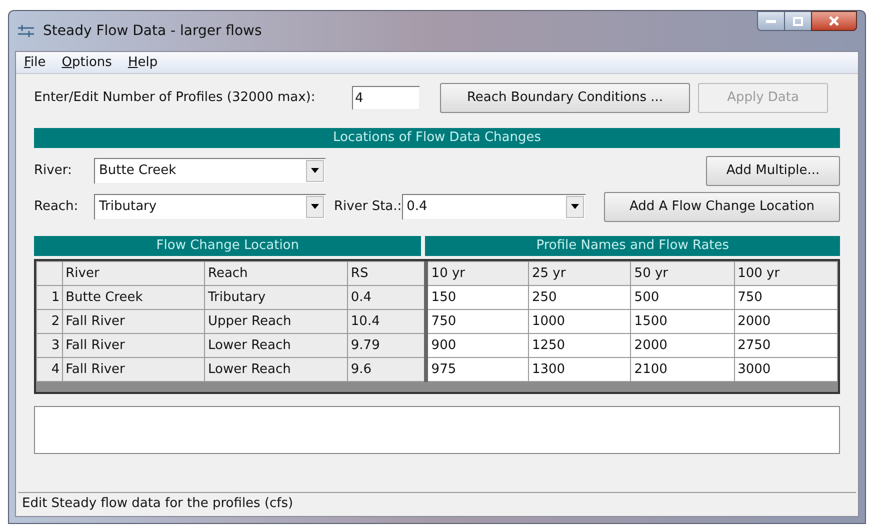 The image size is (870, 532). What do you see at coordinates (133, 274) in the screenshot?
I see `column-header: River` at bounding box center [133, 274].